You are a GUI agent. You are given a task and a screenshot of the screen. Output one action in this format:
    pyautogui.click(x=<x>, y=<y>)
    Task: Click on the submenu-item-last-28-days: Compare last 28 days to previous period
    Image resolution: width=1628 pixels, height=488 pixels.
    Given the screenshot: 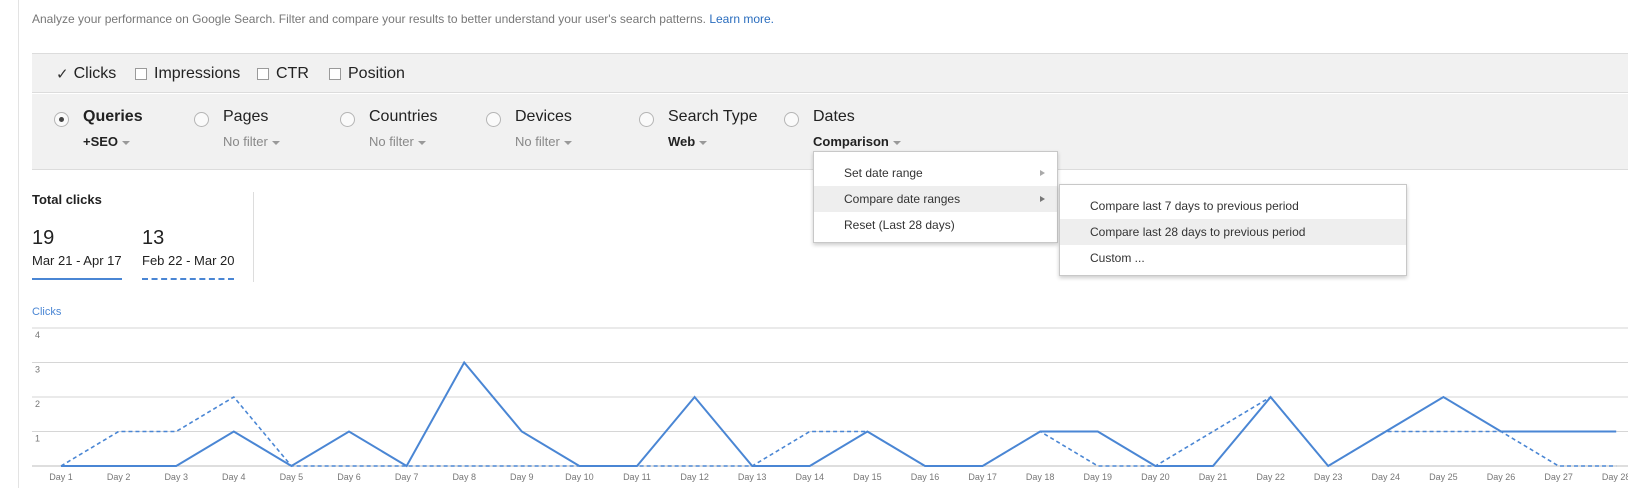 What is the action you would take?
    pyautogui.click(x=1233, y=232)
    